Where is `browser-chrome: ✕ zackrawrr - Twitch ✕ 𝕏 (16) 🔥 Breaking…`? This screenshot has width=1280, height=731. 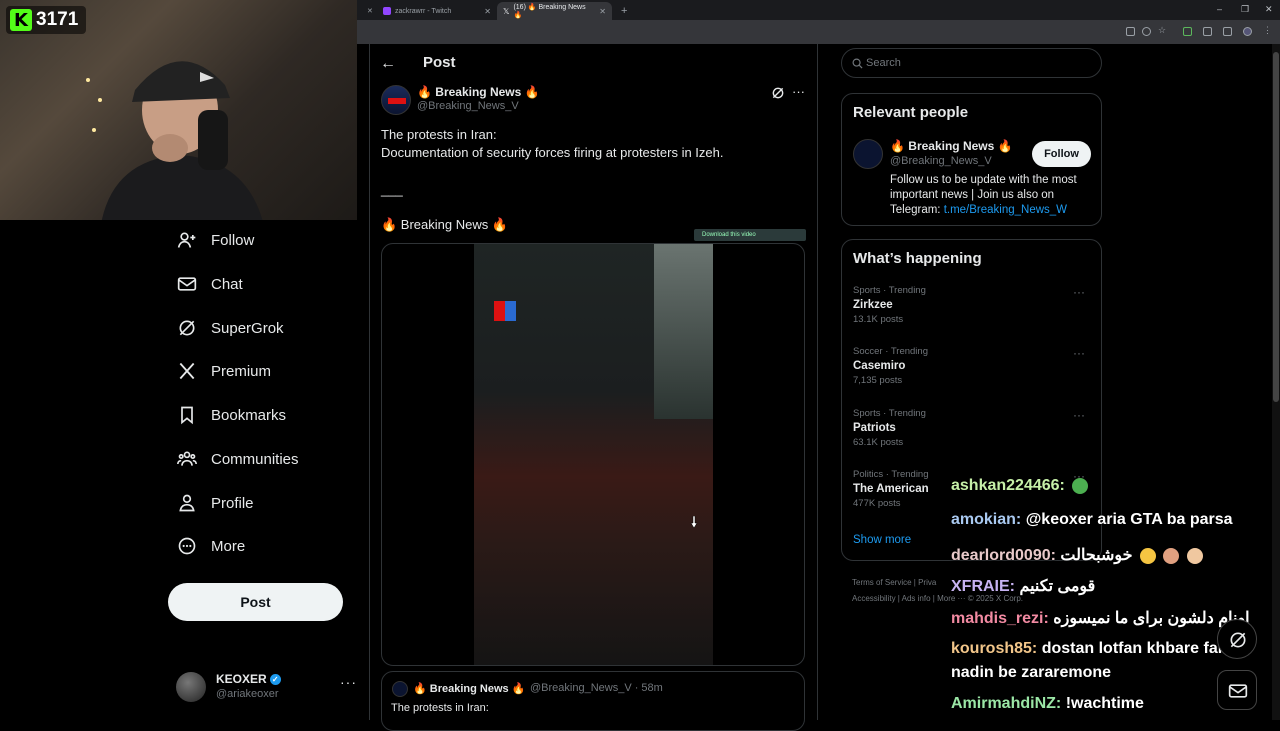
browser-chrome: ✕ zackrawrr - Twitch ✕ 𝕏 (16) 🔥 Breaking… is located at coordinates (818, 22).